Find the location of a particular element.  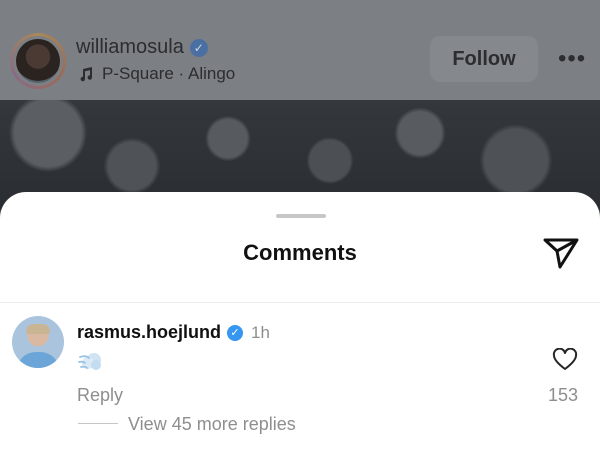

reply-button: Reply is located at coordinates (100, 395).